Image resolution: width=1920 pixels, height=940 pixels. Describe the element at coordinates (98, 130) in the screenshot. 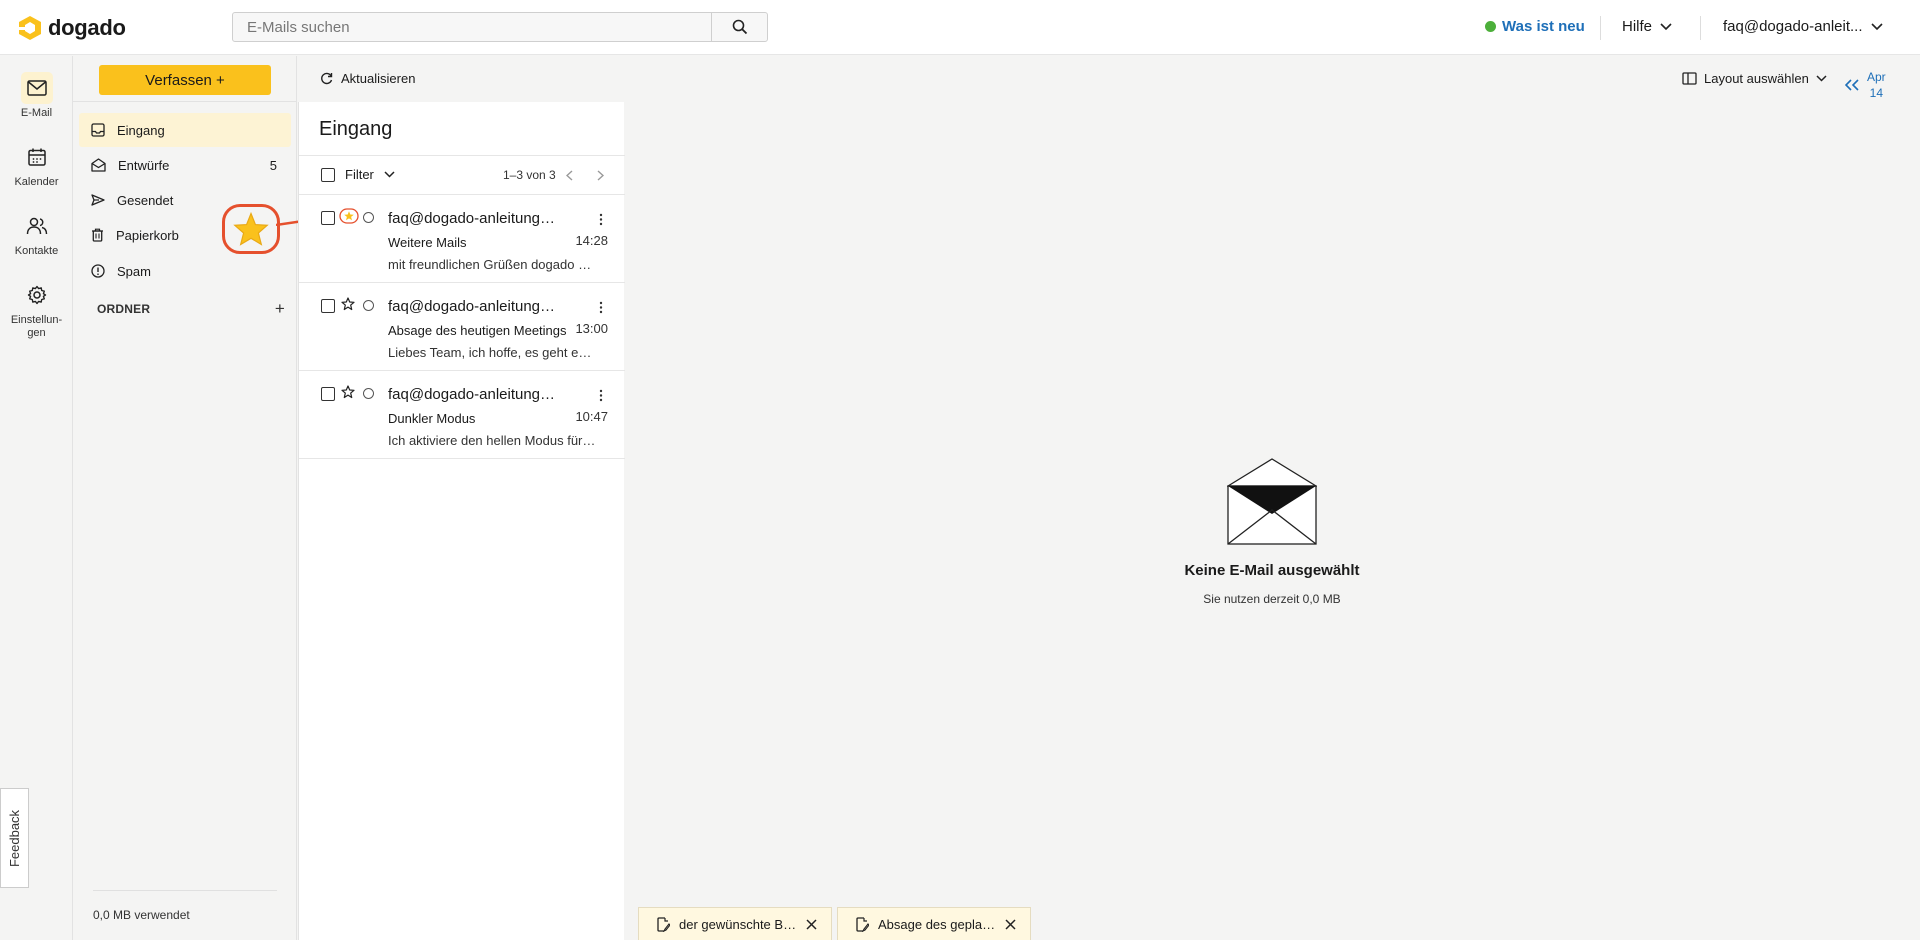

I see `inbox-icon` at that location.